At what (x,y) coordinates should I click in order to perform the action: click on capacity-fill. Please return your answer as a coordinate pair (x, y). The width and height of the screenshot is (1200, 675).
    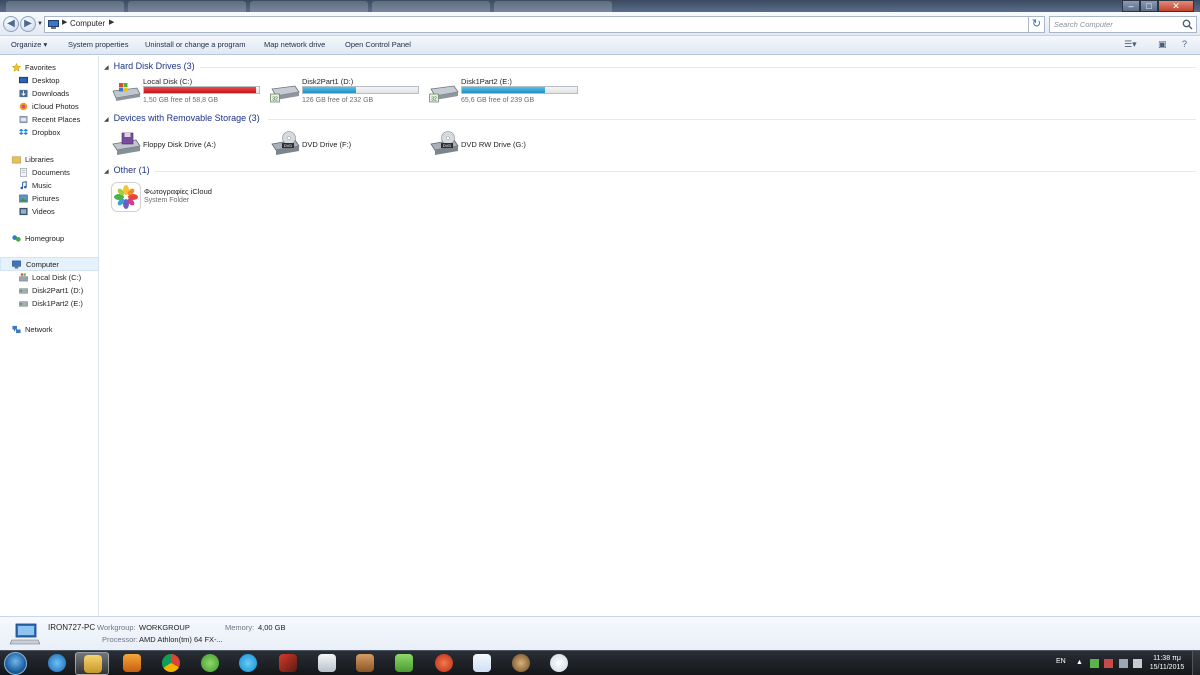
    Looking at the image, I should click on (504, 90).